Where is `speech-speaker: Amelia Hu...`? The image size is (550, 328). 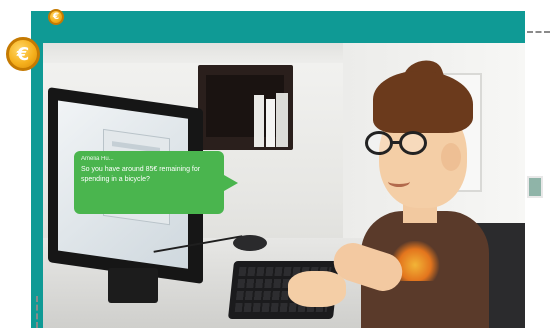
speech-speaker: Amelia Hu... is located at coordinates (97, 159).